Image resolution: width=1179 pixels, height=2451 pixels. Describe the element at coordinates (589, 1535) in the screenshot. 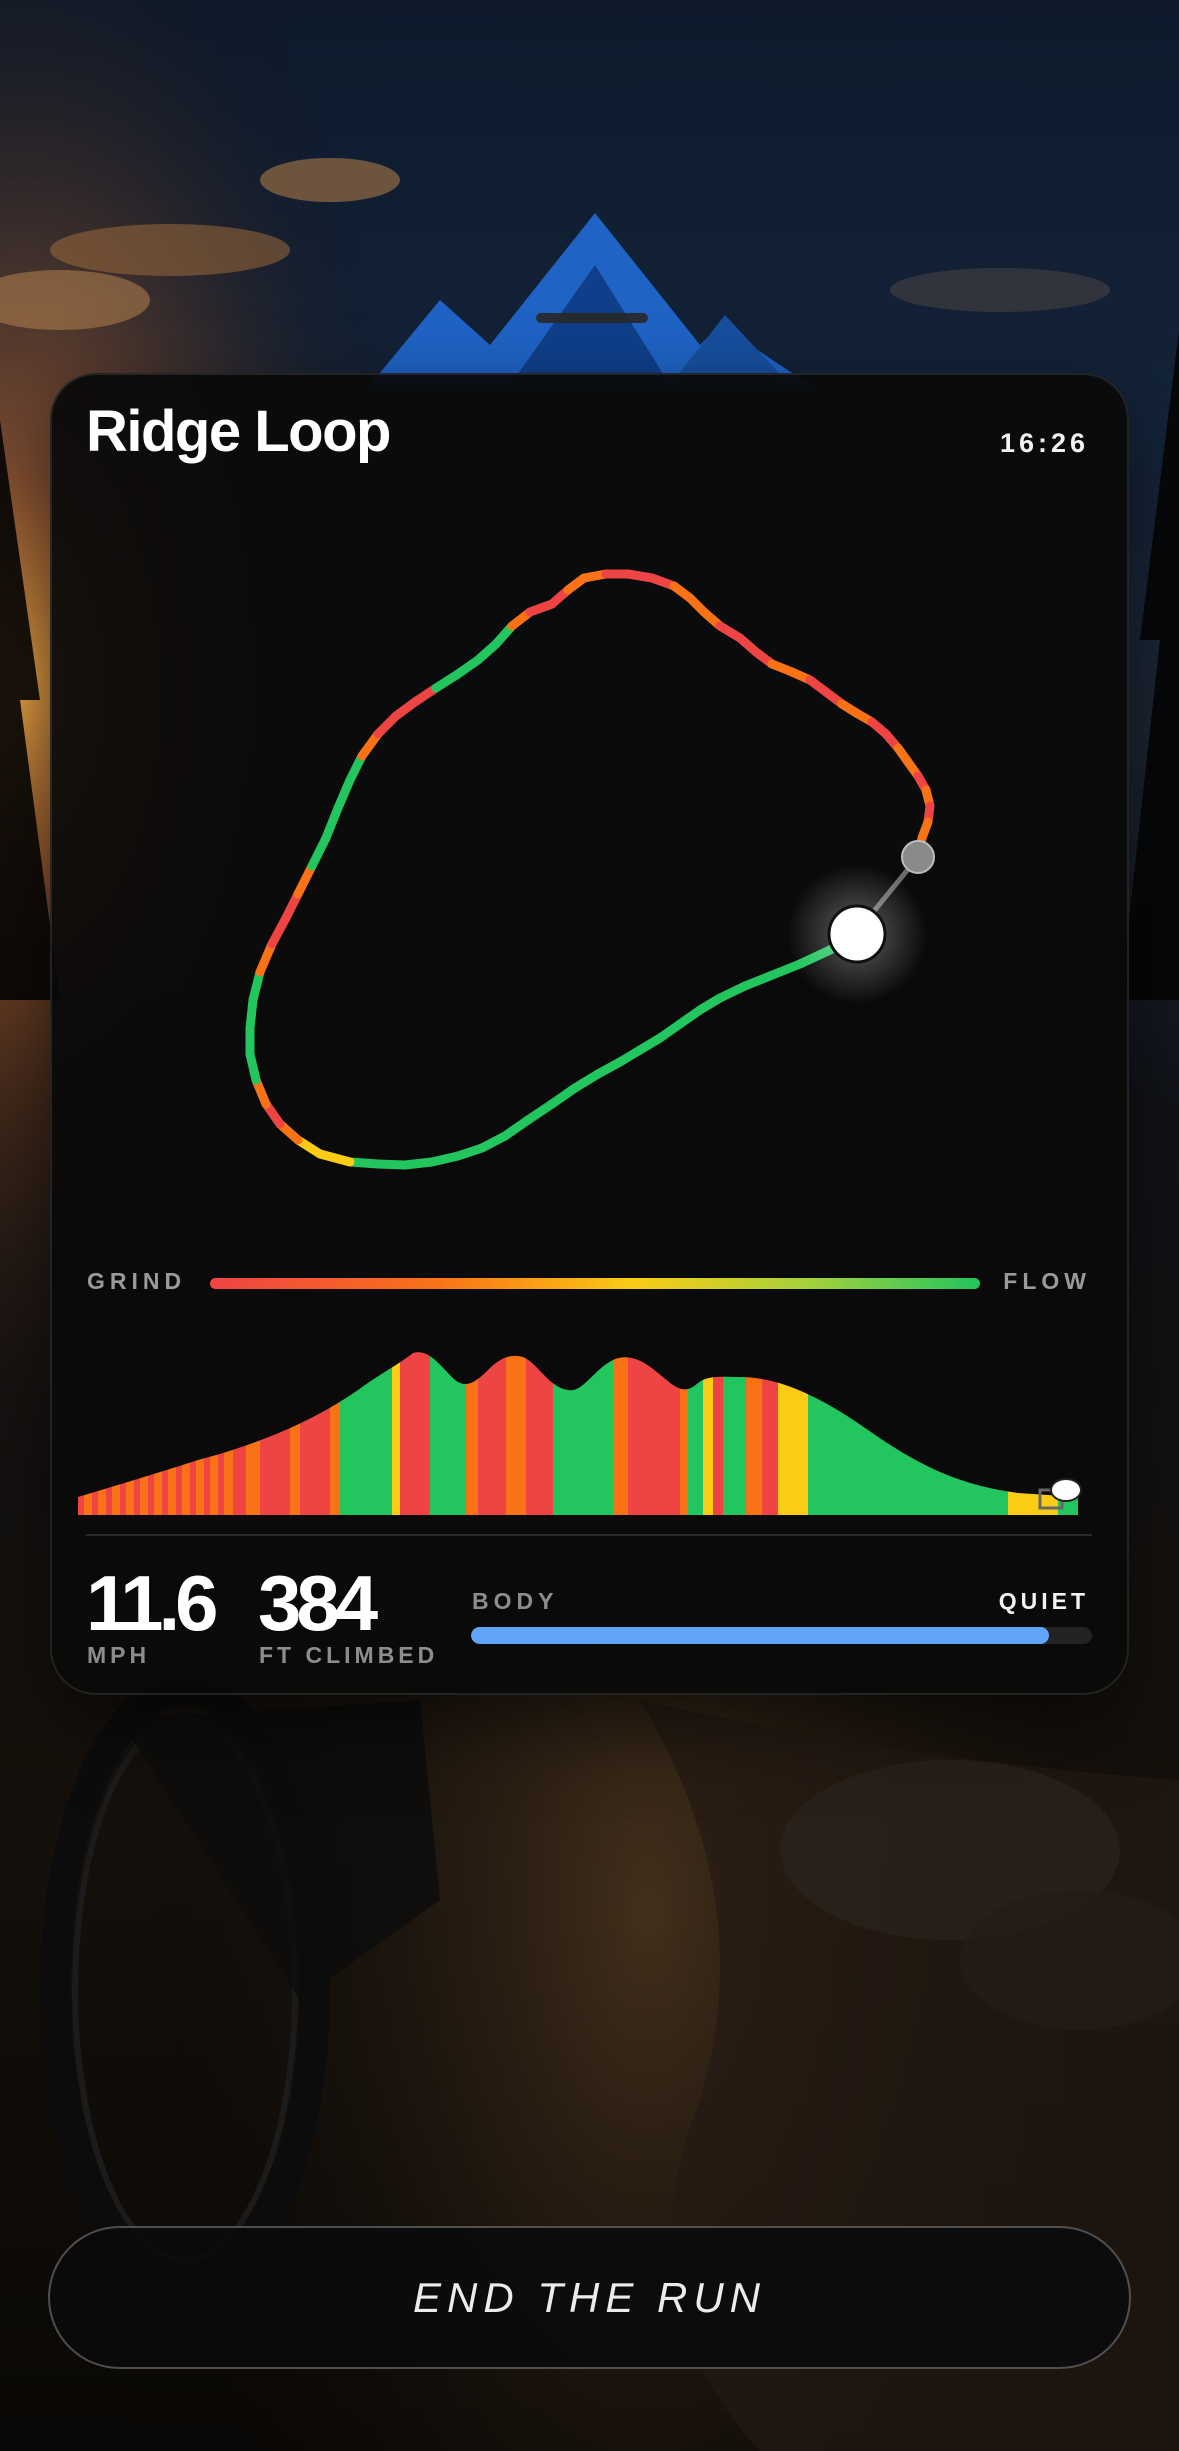

I see `stats-divider` at that location.